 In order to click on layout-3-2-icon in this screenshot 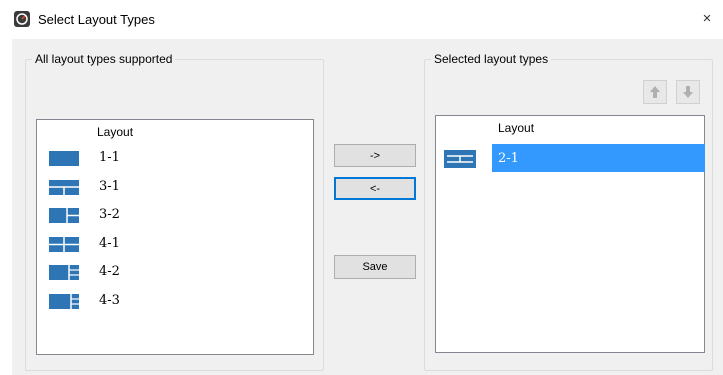, I will do `click(64, 215)`.